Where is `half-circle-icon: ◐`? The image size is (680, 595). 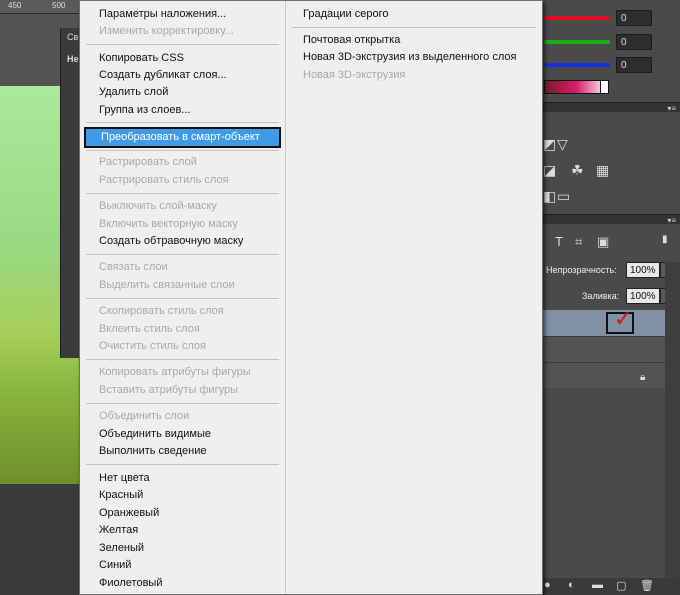
half-circle-icon: ◐ is located at coordinates (571, 585).